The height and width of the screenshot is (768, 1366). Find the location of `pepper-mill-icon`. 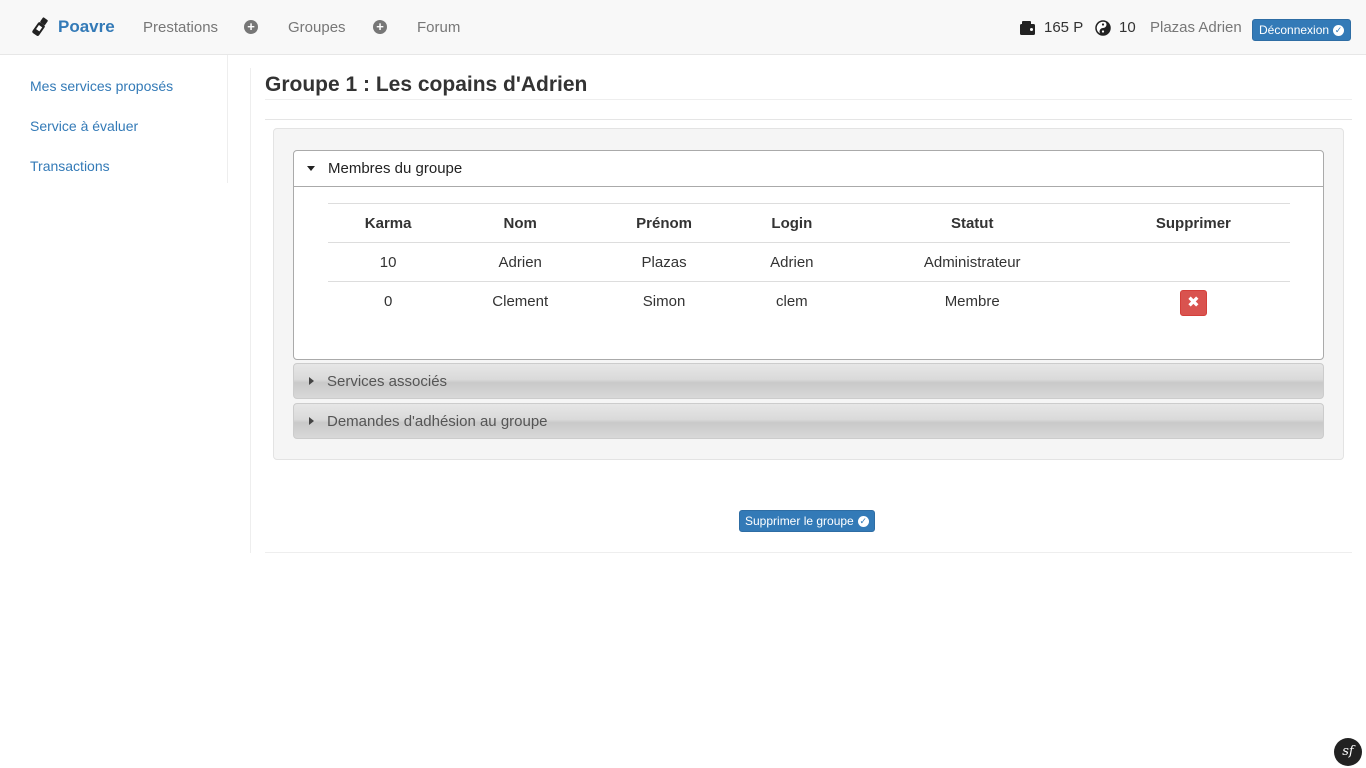

pepper-mill-icon is located at coordinates (40, 26).